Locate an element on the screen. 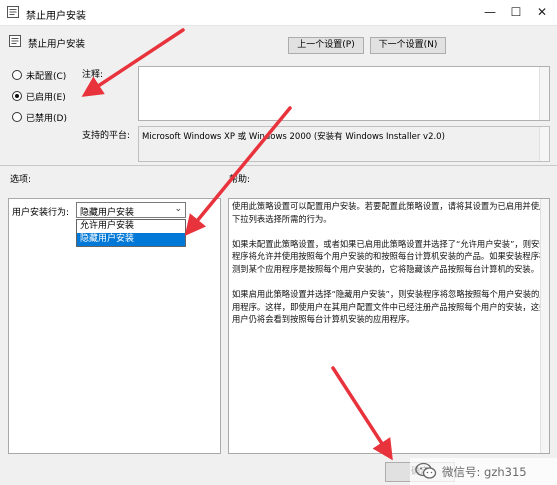 Image resolution: width=557 pixels, height=485 pixels. wechat-icon is located at coordinates (426, 470).